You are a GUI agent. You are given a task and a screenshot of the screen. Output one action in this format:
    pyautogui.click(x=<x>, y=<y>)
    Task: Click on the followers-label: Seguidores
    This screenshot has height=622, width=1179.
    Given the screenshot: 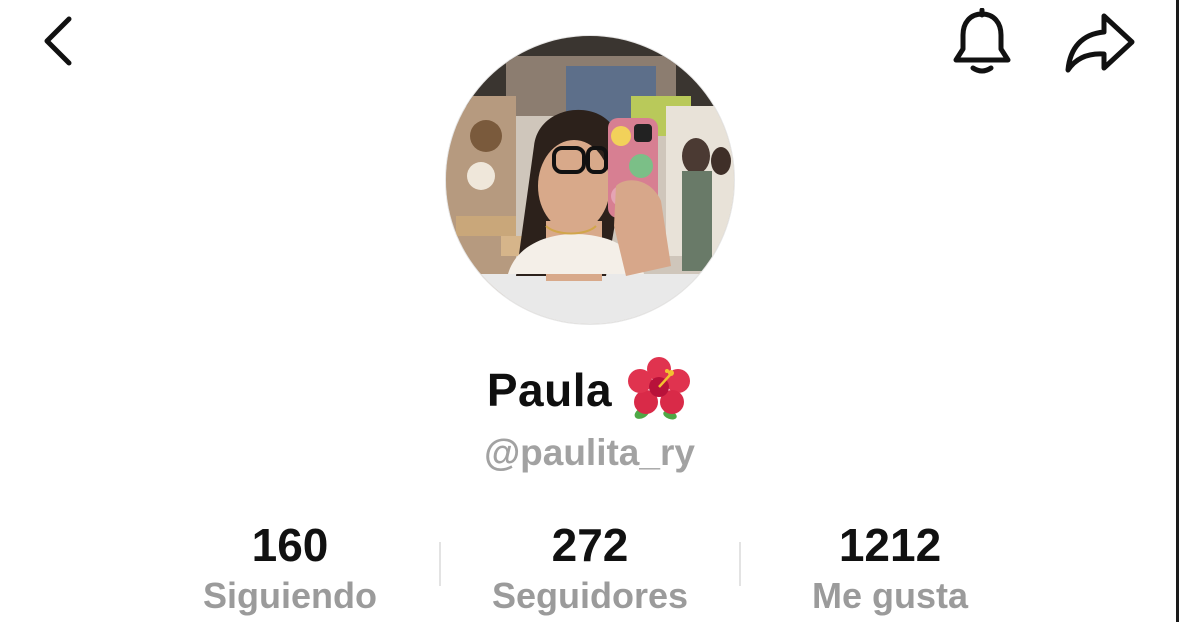 What is the action you would take?
    pyautogui.click(x=590, y=595)
    